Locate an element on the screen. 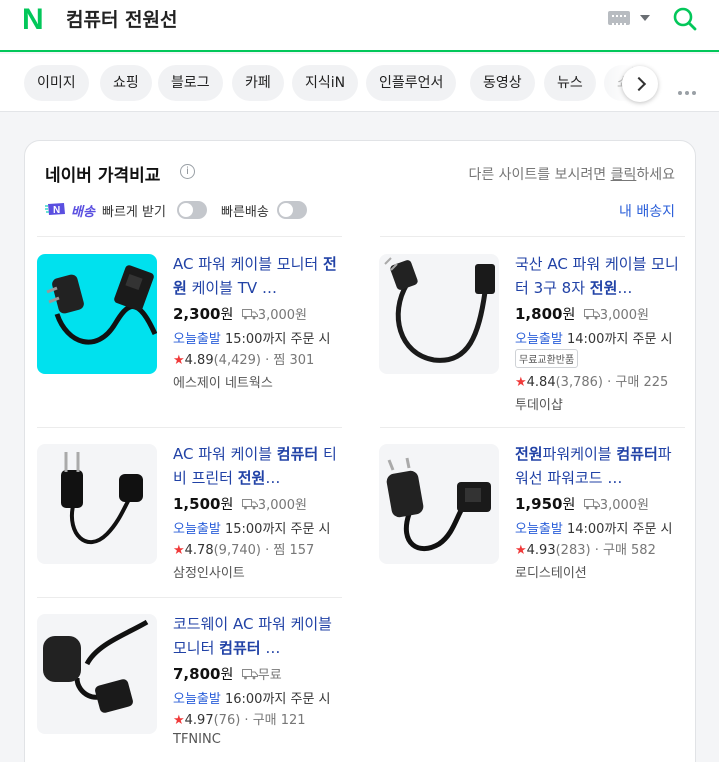 The height and width of the screenshot is (762, 719). other-site-notice: 다른 사이트를 보시려면 클릭하세요 is located at coordinates (571, 175).